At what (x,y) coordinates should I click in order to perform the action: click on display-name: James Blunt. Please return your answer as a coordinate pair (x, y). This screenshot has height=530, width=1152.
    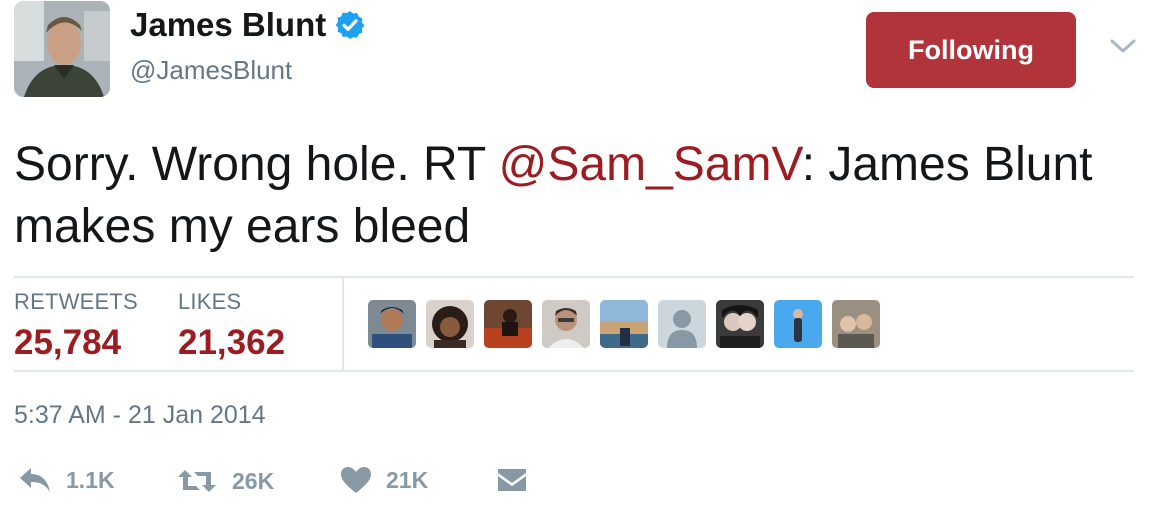
    Looking at the image, I should click on (228, 25).